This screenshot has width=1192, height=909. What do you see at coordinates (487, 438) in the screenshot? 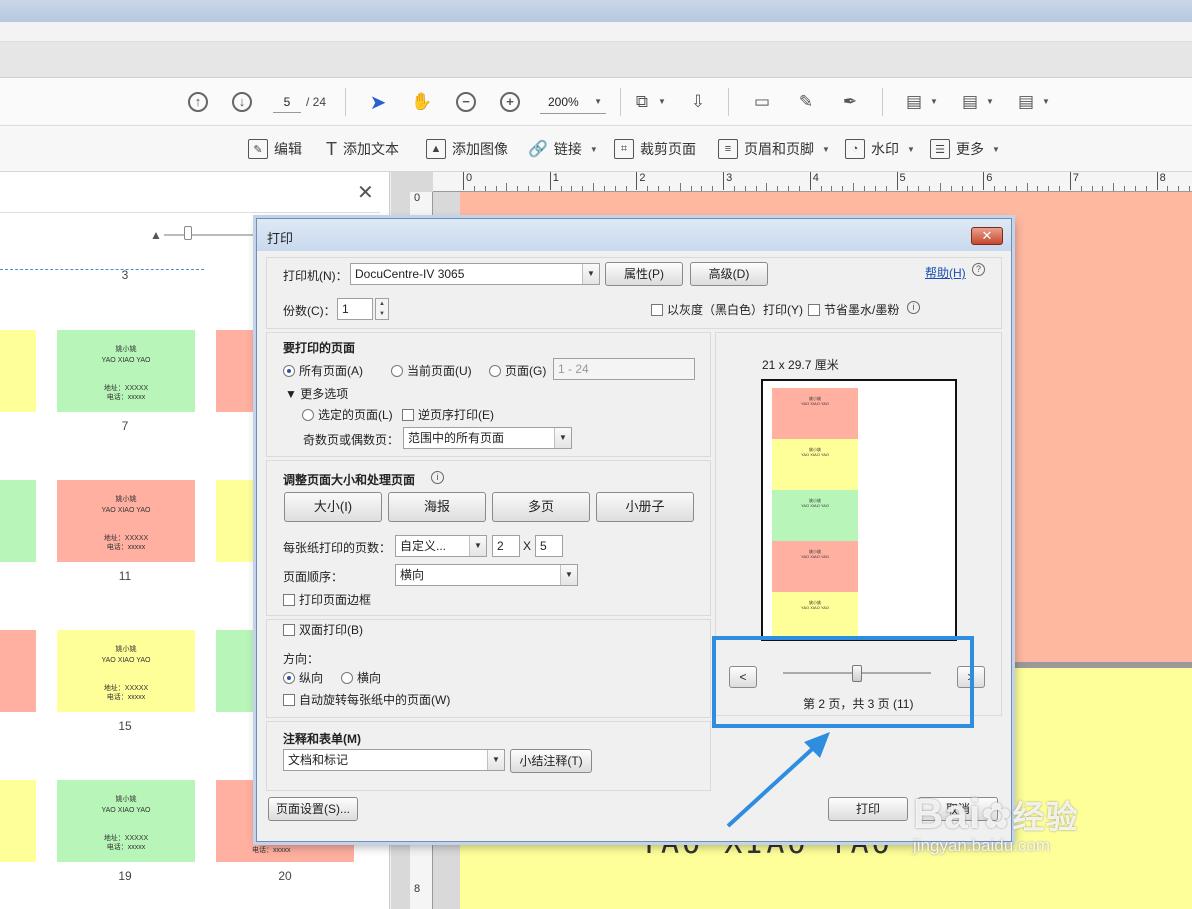
I see `odd-even-select: 范围中的所有页面 ▼` at bounding box center [487, 438].